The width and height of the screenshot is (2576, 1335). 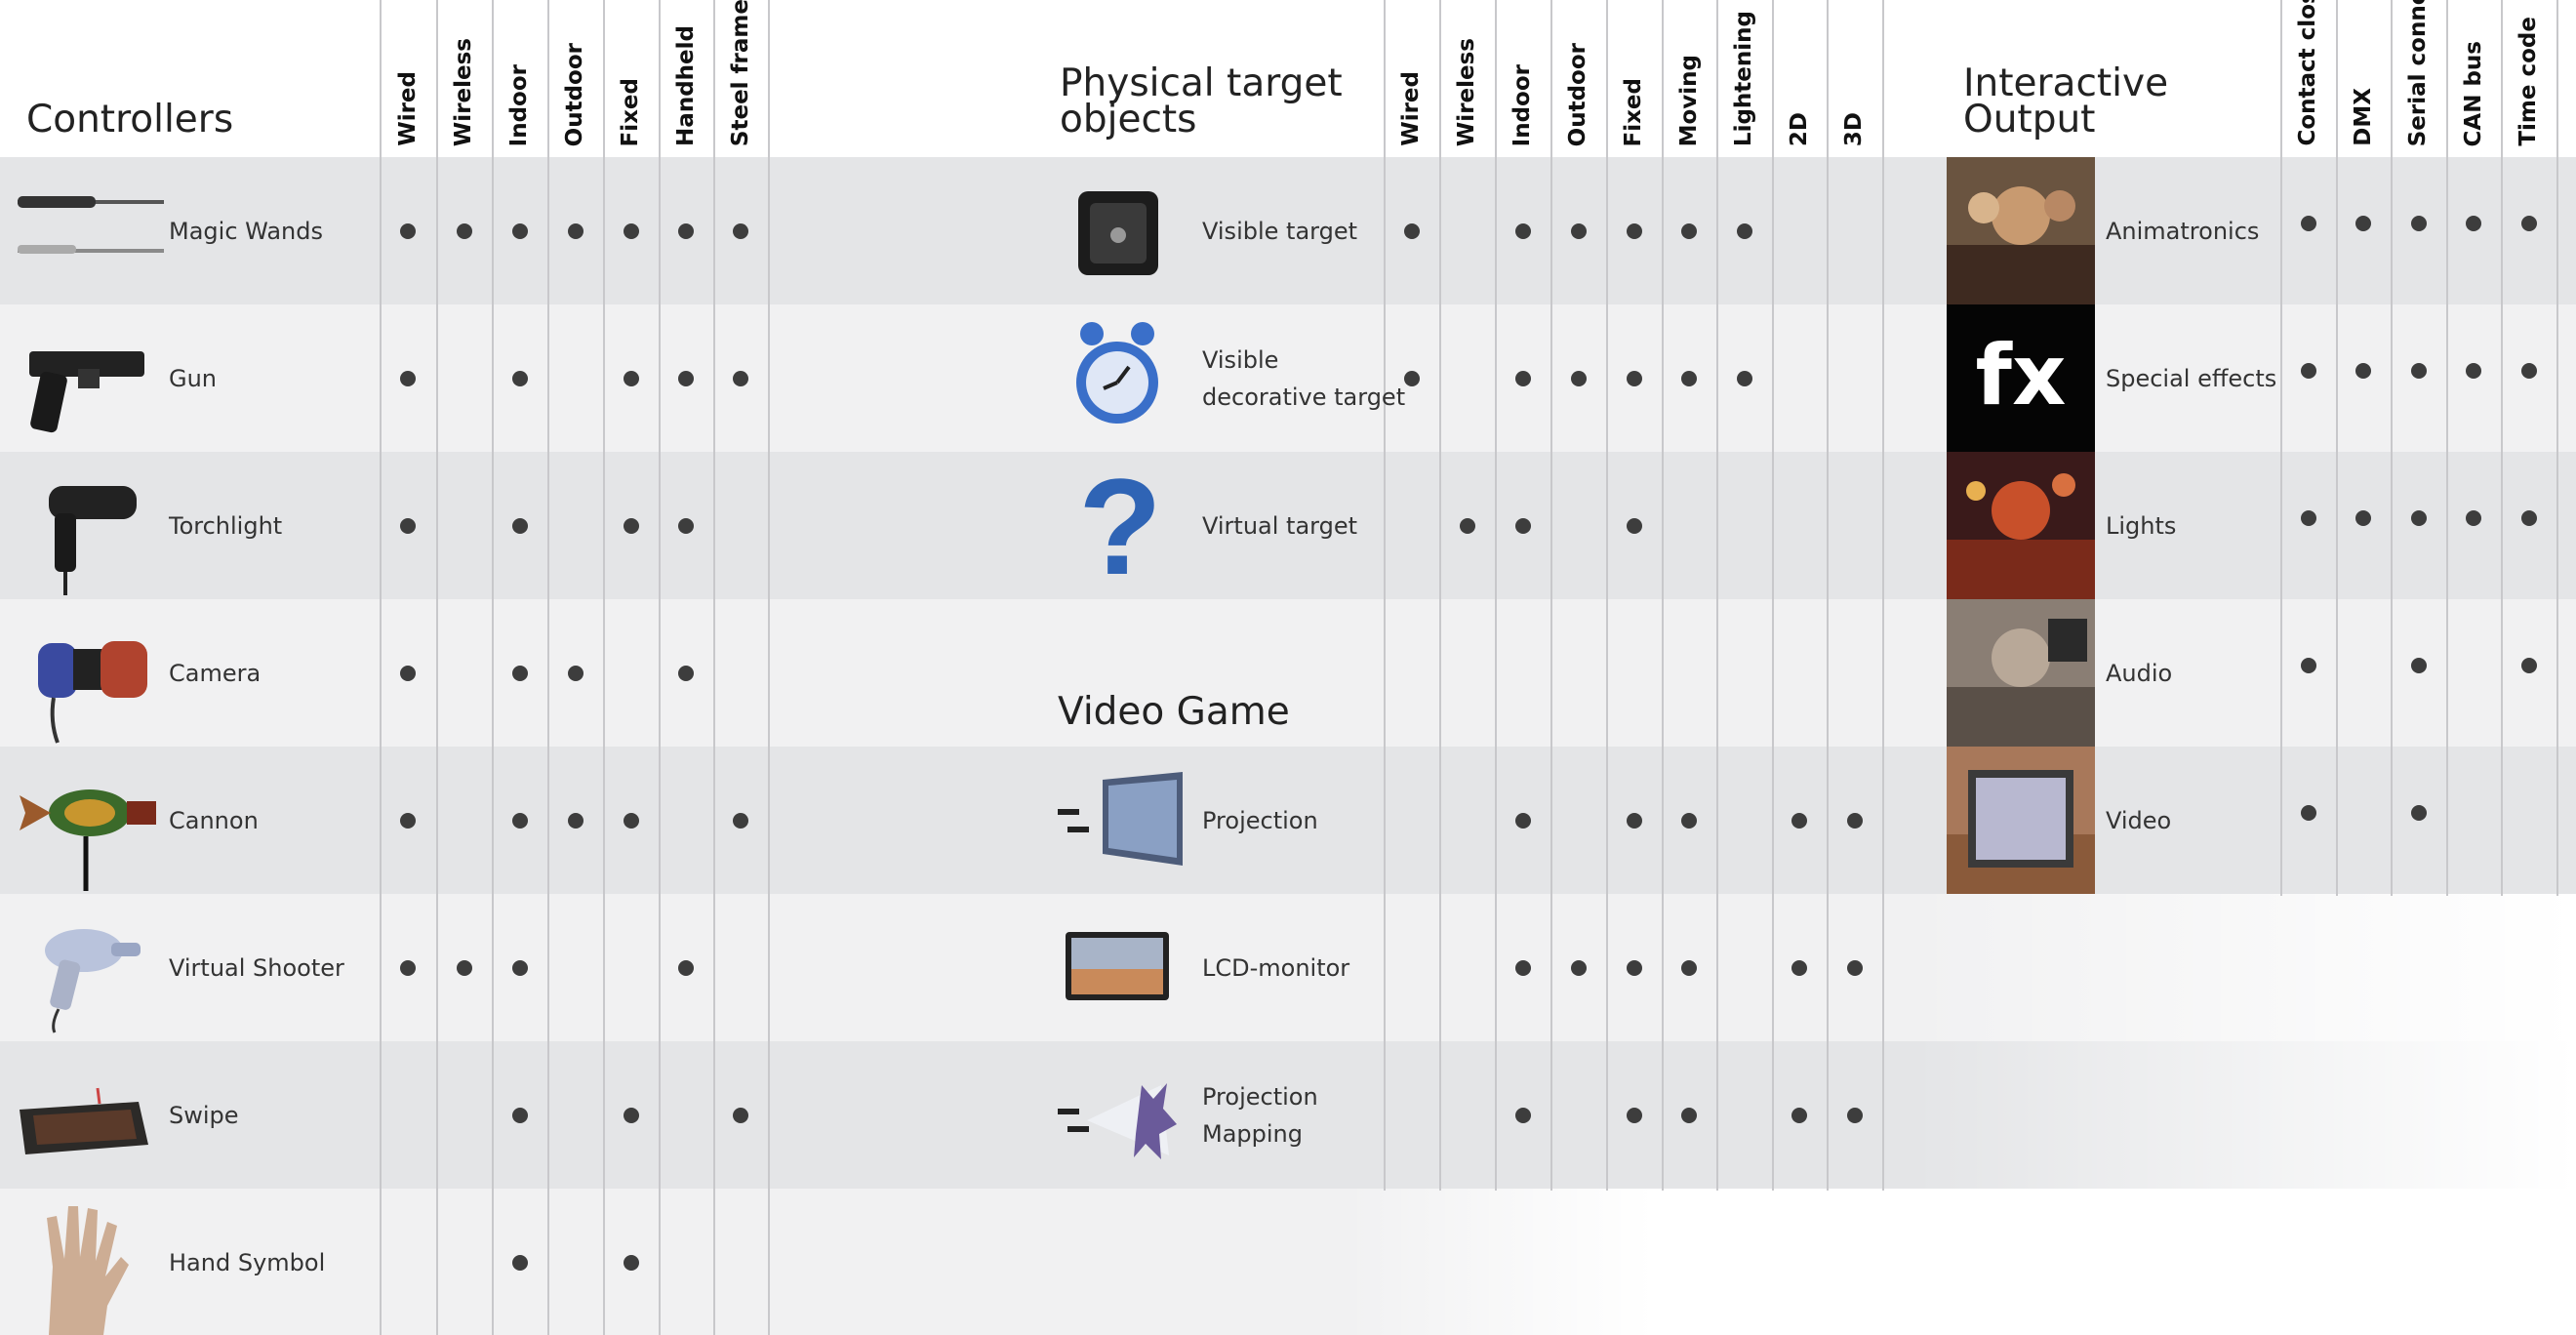 I want to click on row-label-text: Torchlight, so click(x=226, y=525).